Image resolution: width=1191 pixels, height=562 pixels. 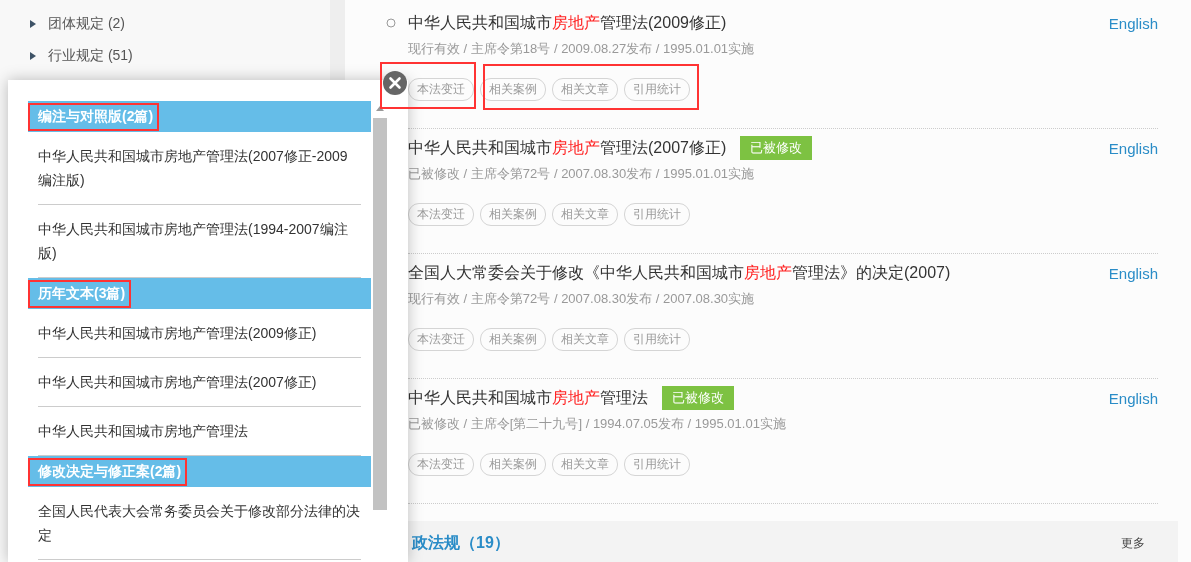 I want to click on more-link: 更多, so click(x=1133, y=543).